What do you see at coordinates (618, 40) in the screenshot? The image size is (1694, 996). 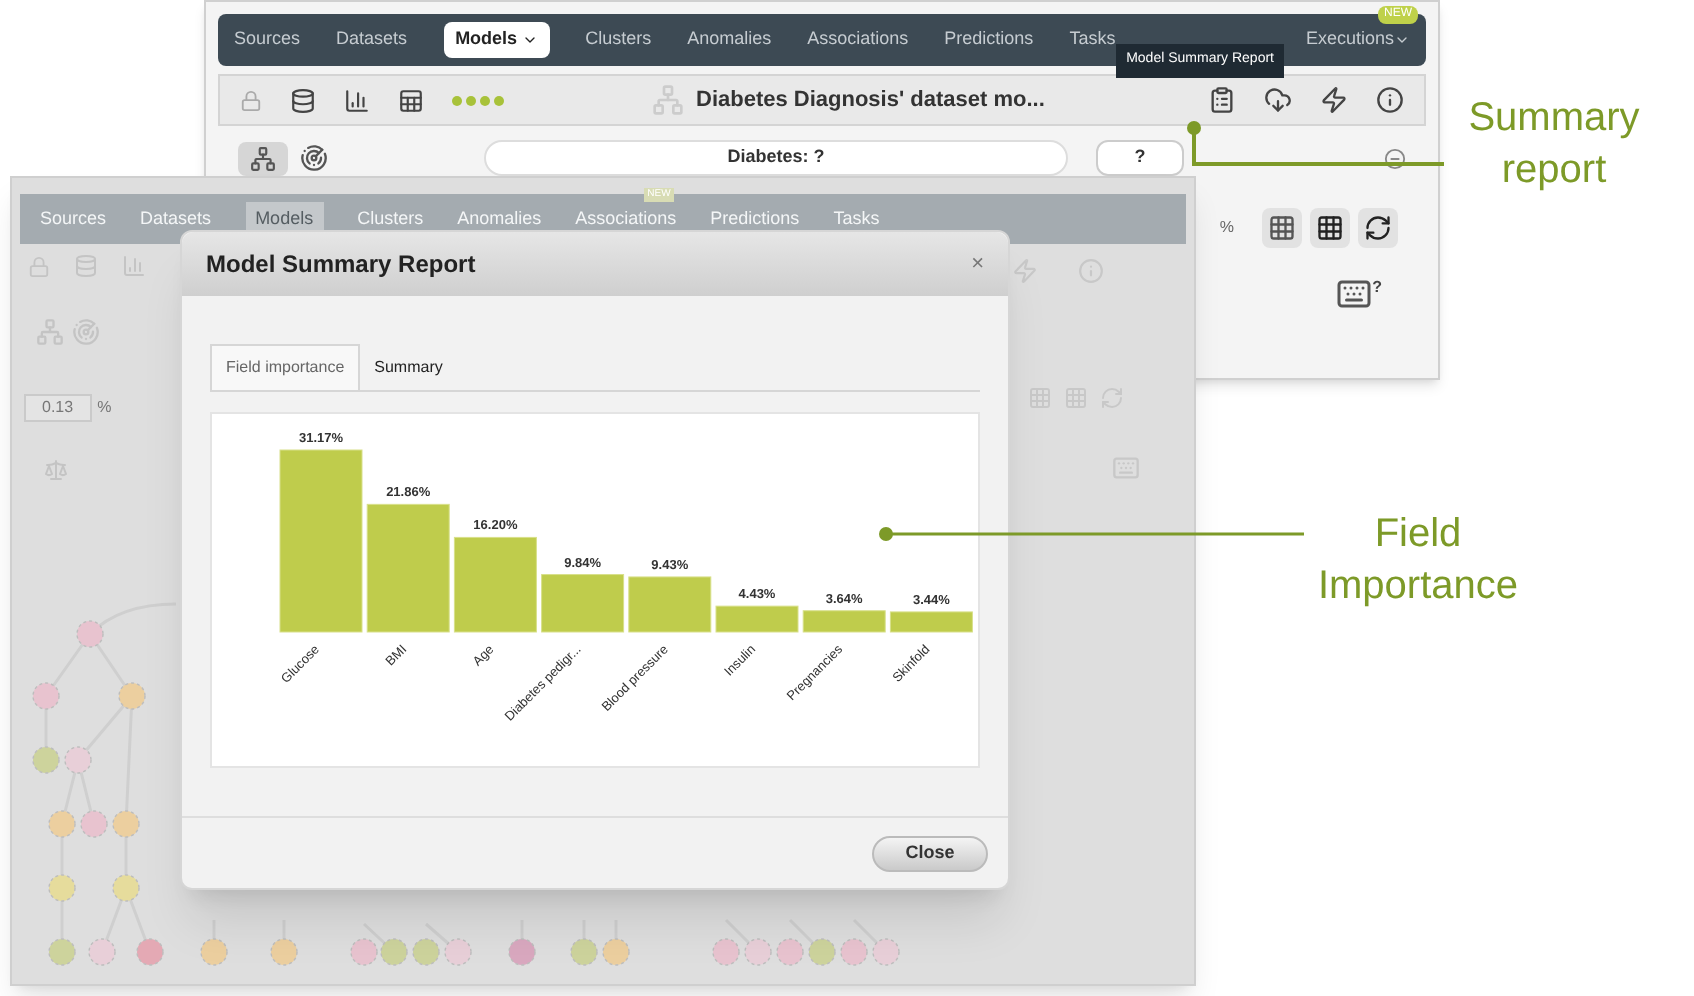 I see `nav-tab: Clusters` at bounding box center [618, 40].